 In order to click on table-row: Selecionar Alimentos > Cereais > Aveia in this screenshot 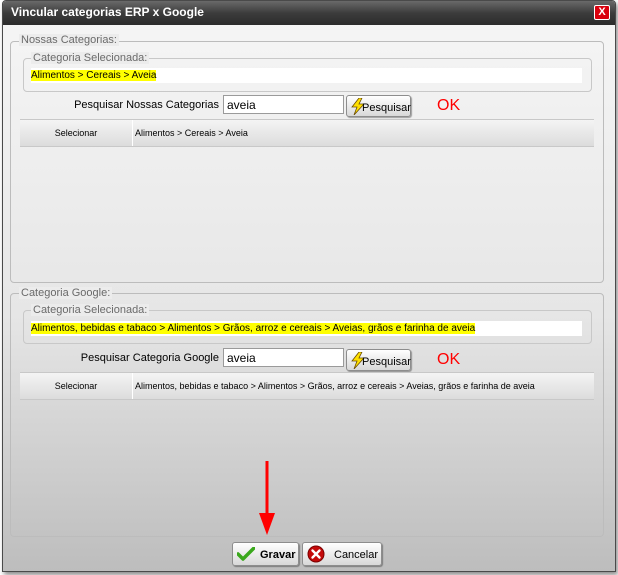, I will do `click(307, 133)`.